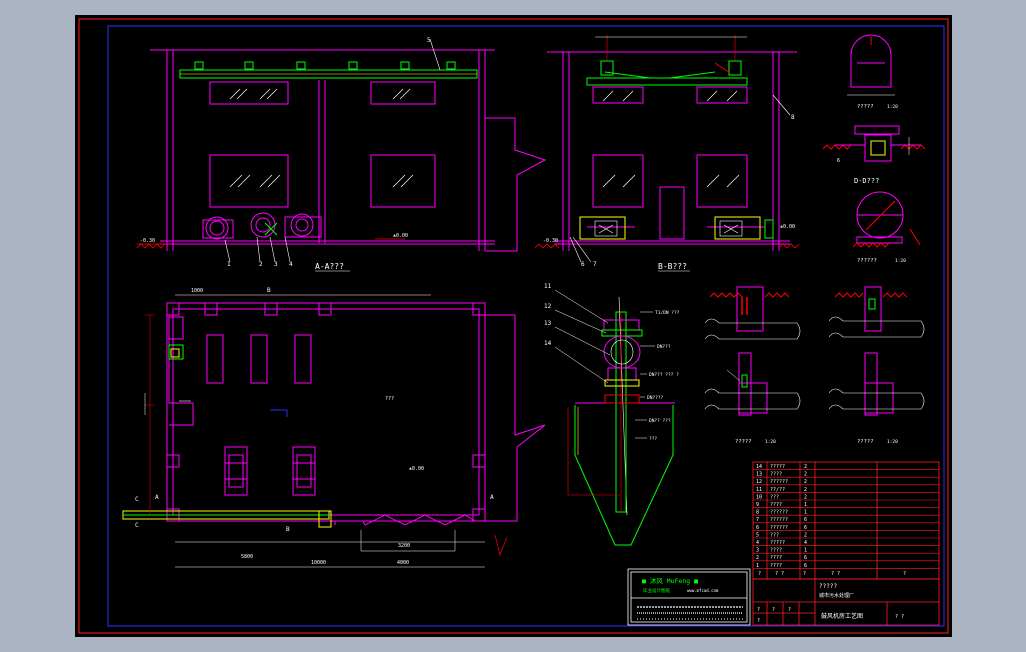  I want to click on title-block-subtitle: 毕业设计图纸, so click(656, 590).